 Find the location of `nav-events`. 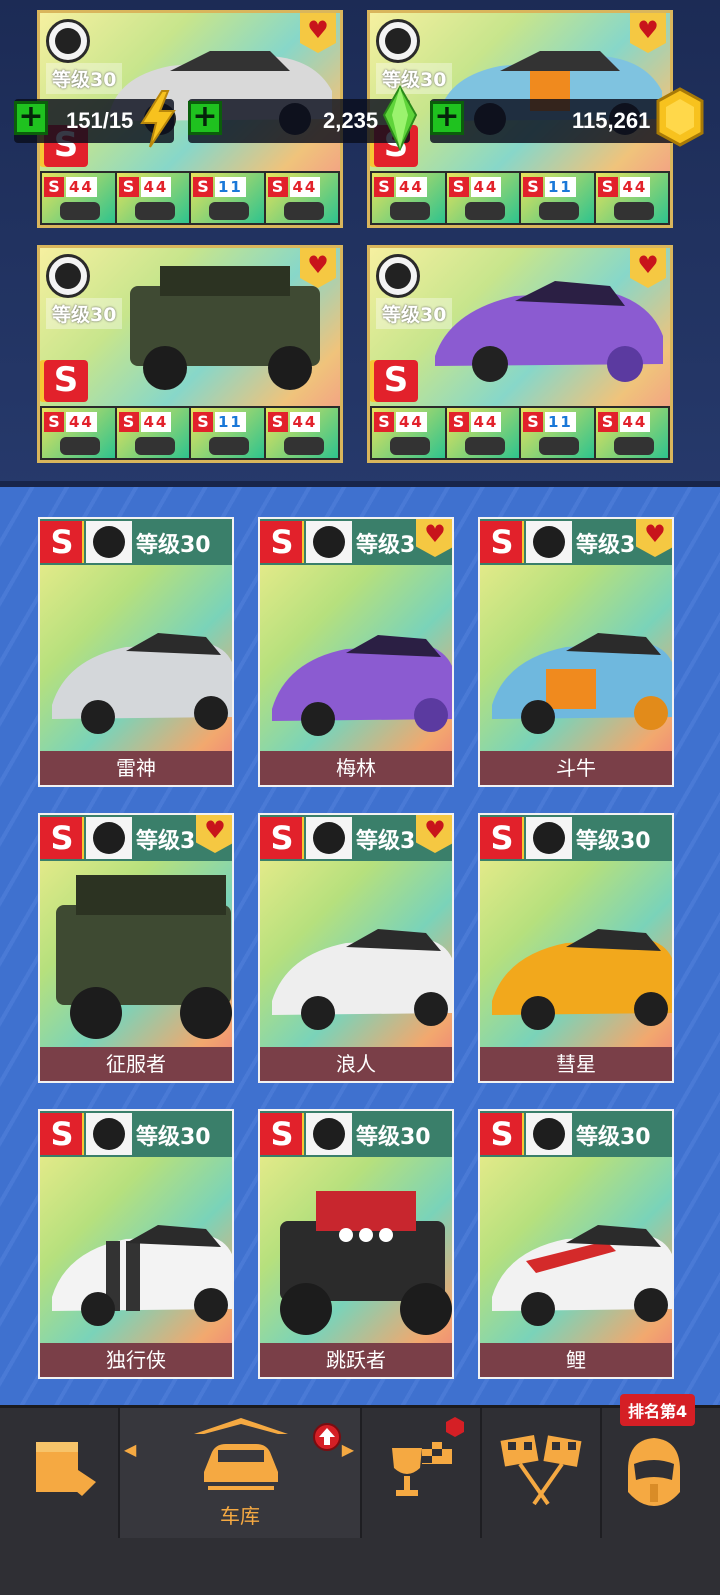

nav-events is located at coordinates (422, 1473).